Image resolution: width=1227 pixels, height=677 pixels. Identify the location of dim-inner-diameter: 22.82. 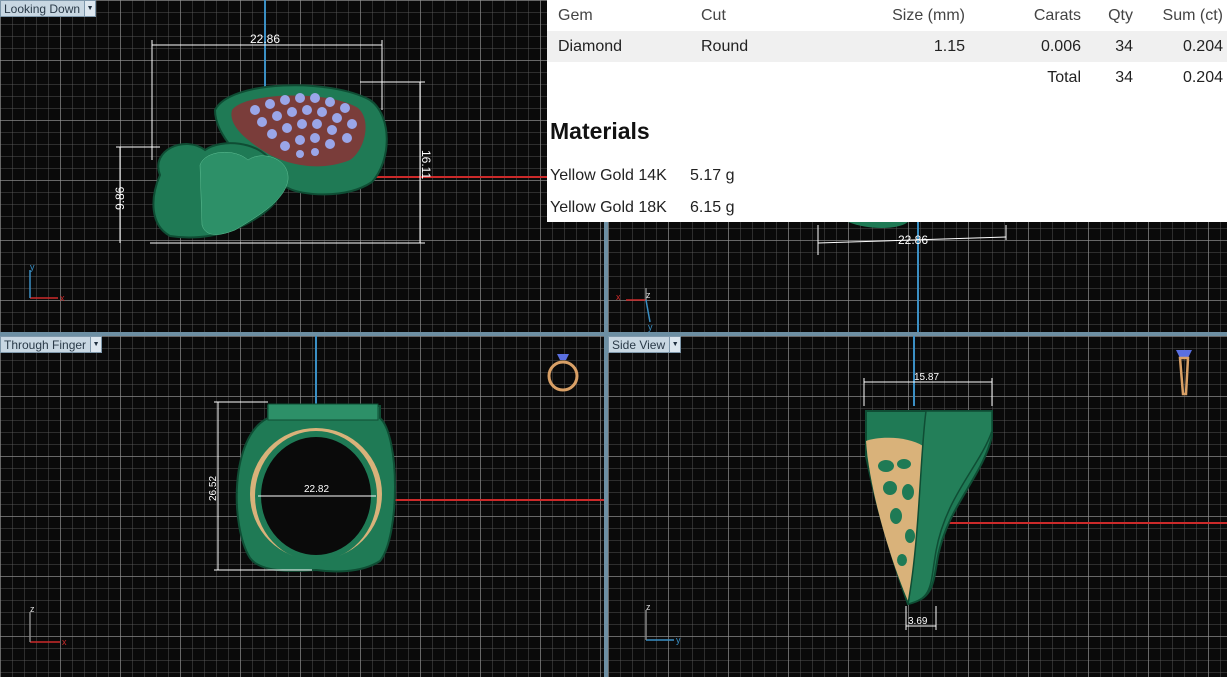
(316, 489).